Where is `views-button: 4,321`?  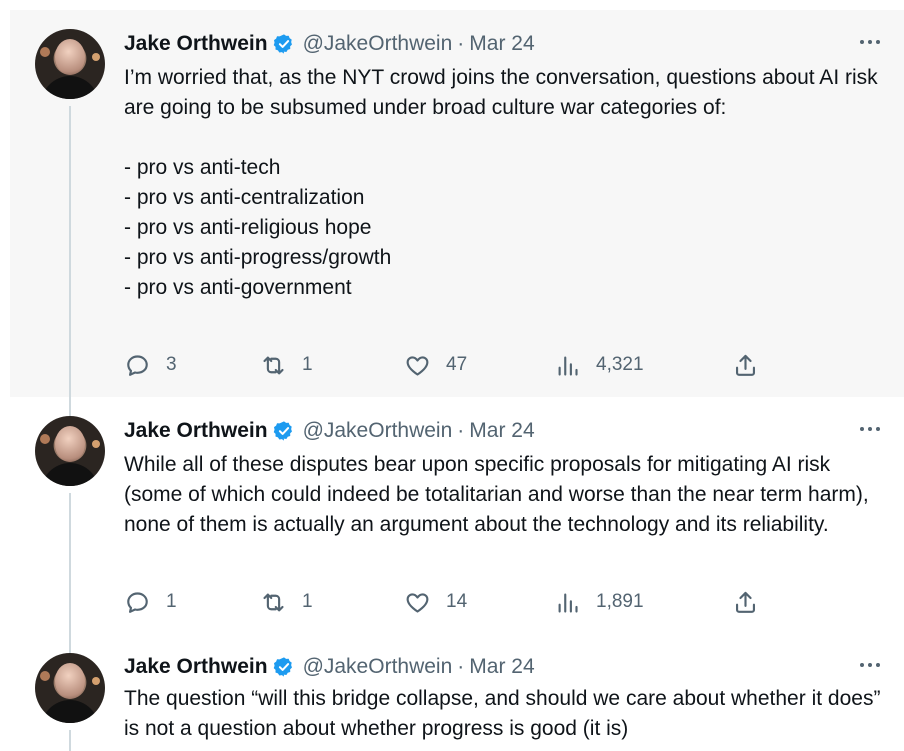 views-button: 4,321 is located at coordinates (599, 365).